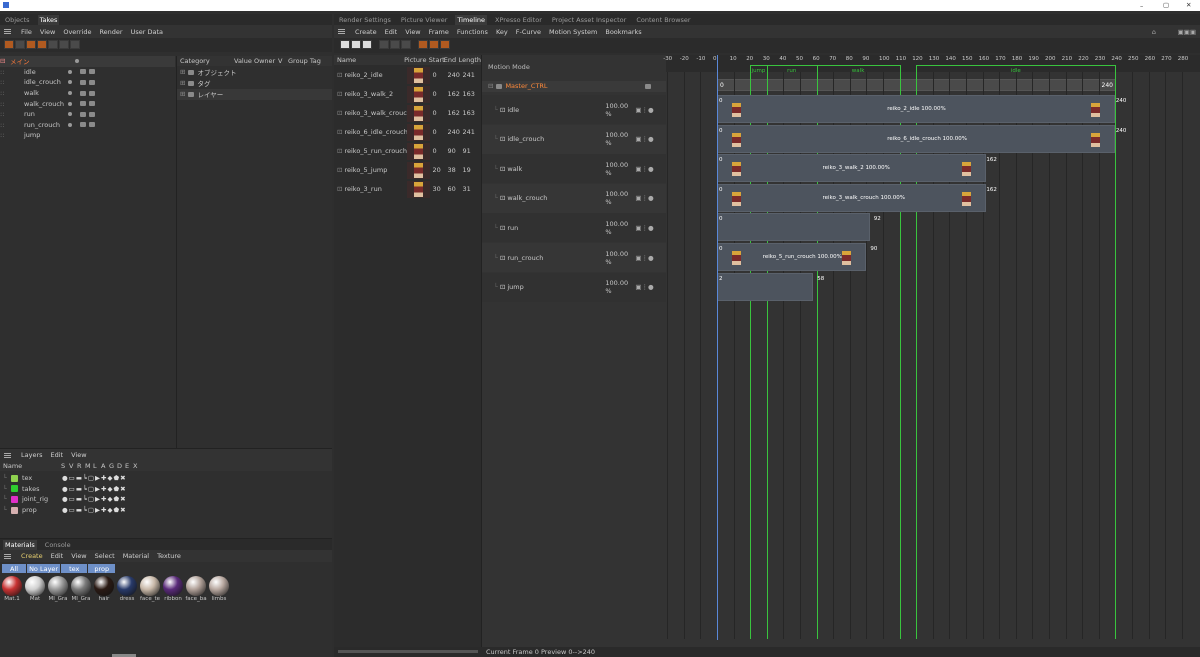  I want to click on track-row: └ ⊡ idle 100.00 % ▣⋮●, so click(574, 109).